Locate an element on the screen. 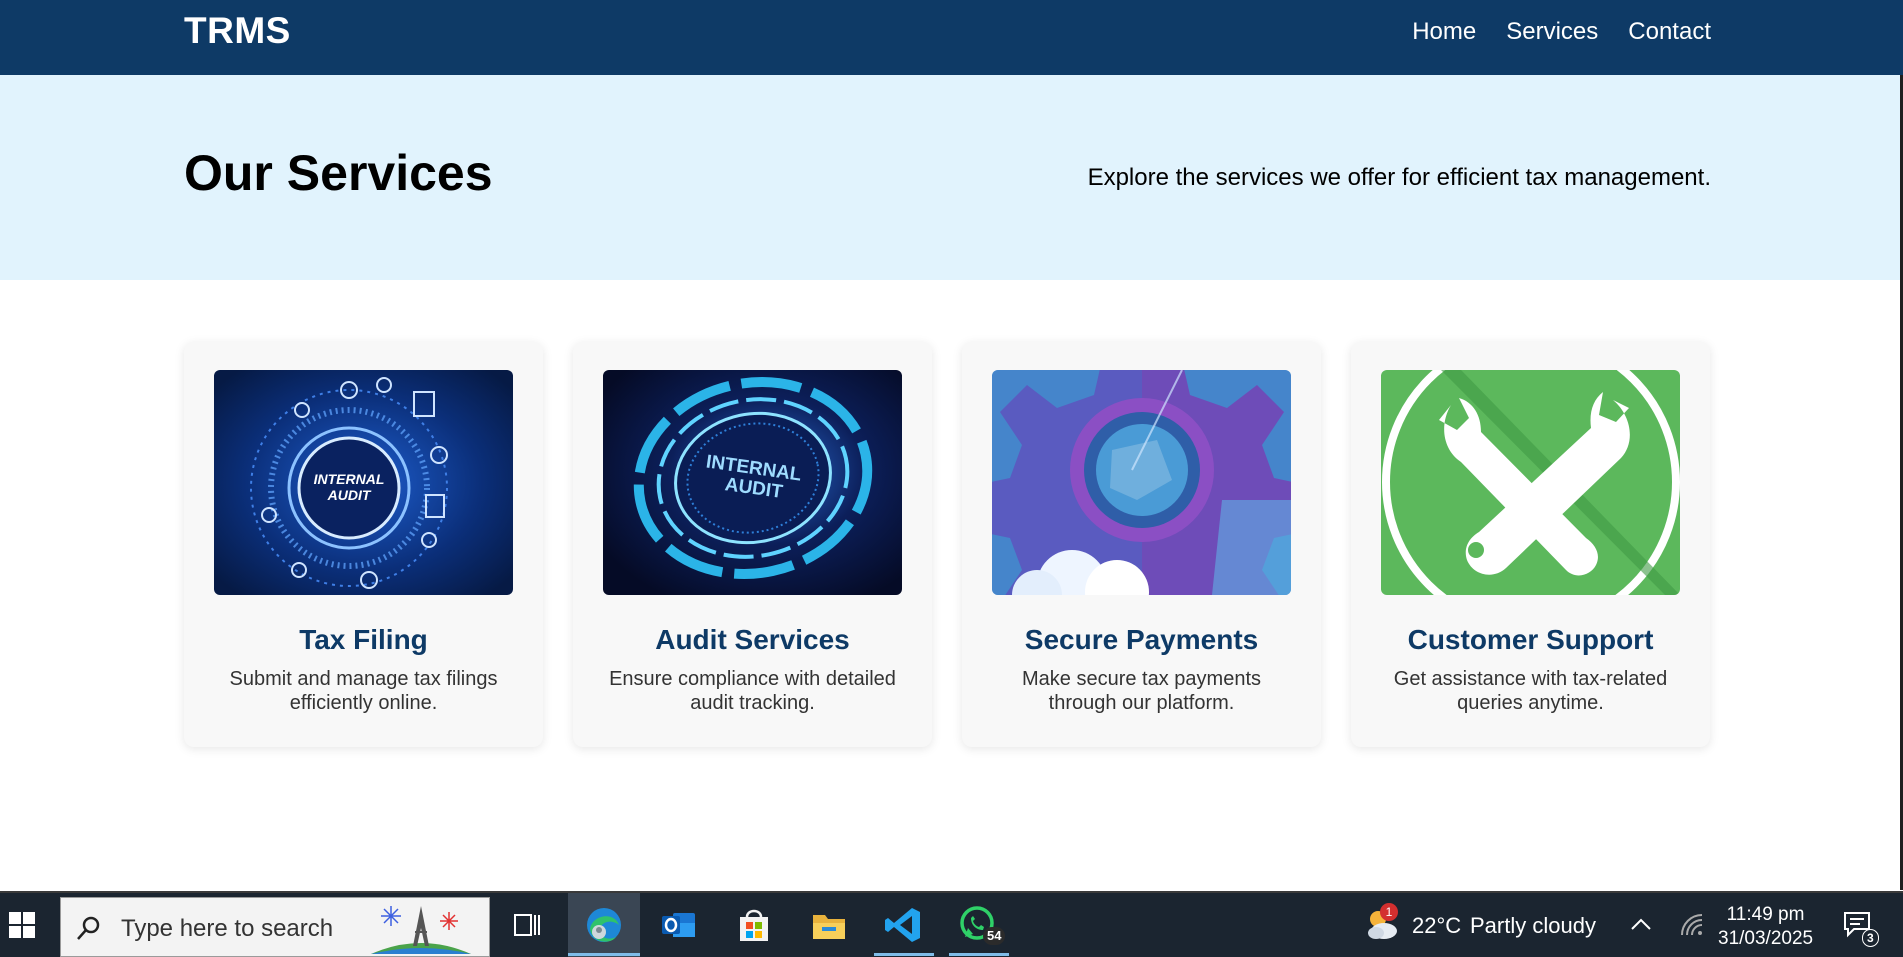  search-input is located at coordinates (246, 929).